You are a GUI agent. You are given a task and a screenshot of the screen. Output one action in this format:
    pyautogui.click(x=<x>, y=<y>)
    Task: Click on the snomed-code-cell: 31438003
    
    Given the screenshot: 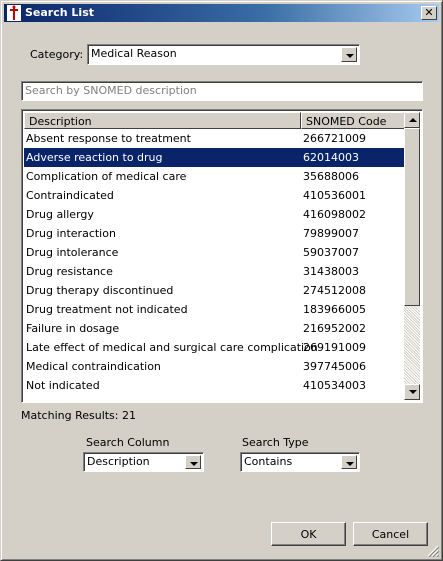 What is the action you would take?
    pyautogui.click(x=331, y=271)
    